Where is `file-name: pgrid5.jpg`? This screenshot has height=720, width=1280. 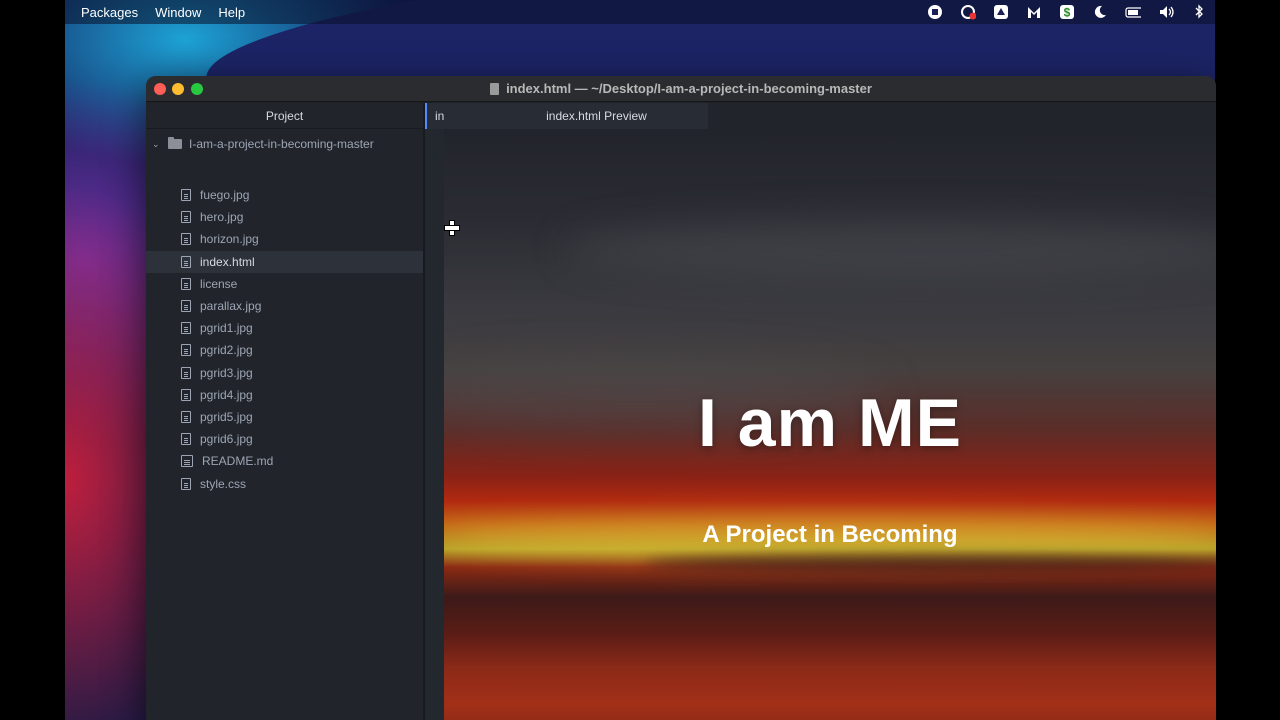
file-name: pgrid5.jpg is located at coordinates (226, 416).